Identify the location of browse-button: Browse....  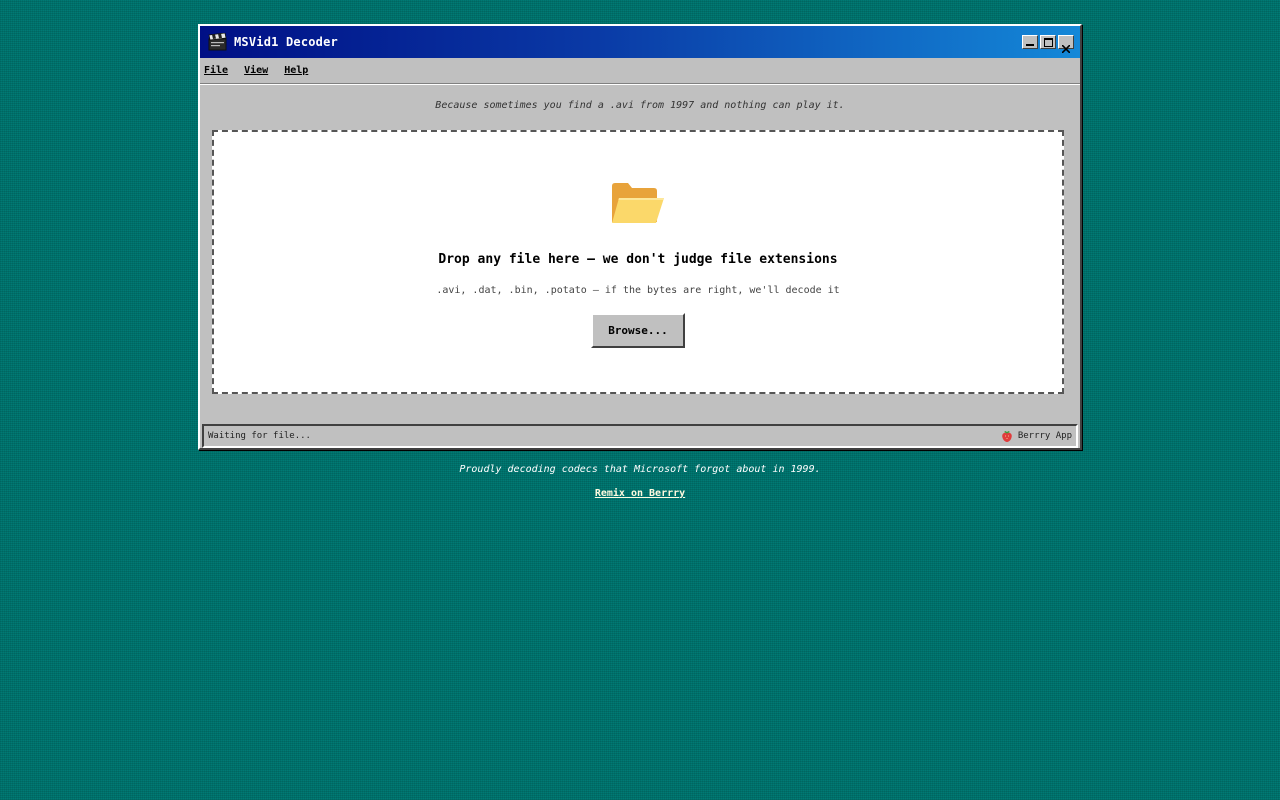
(638, 330).